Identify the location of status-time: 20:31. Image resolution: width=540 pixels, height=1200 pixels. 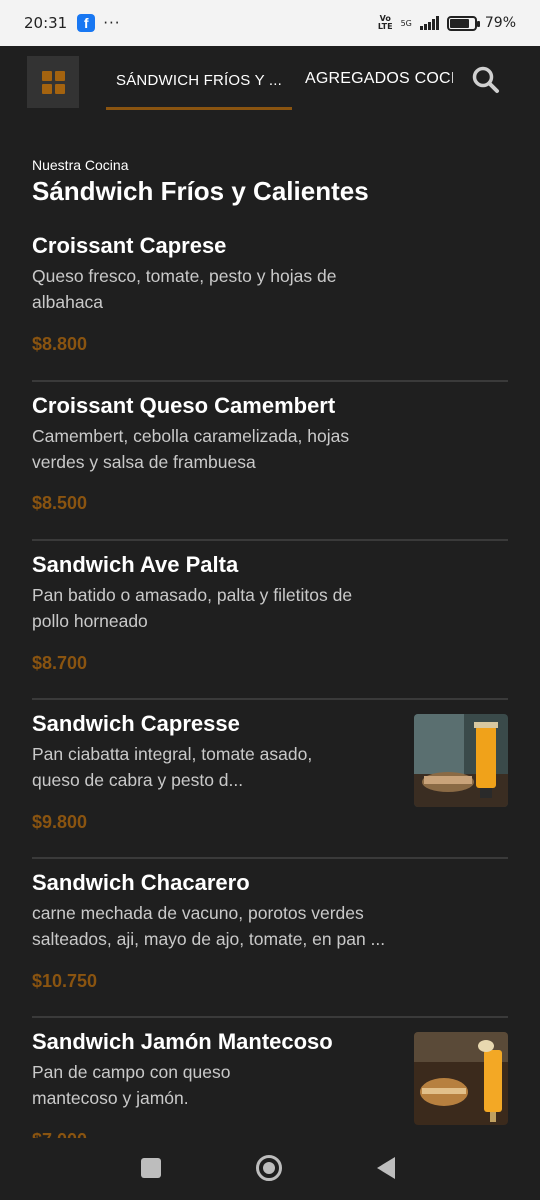
(46, 23).